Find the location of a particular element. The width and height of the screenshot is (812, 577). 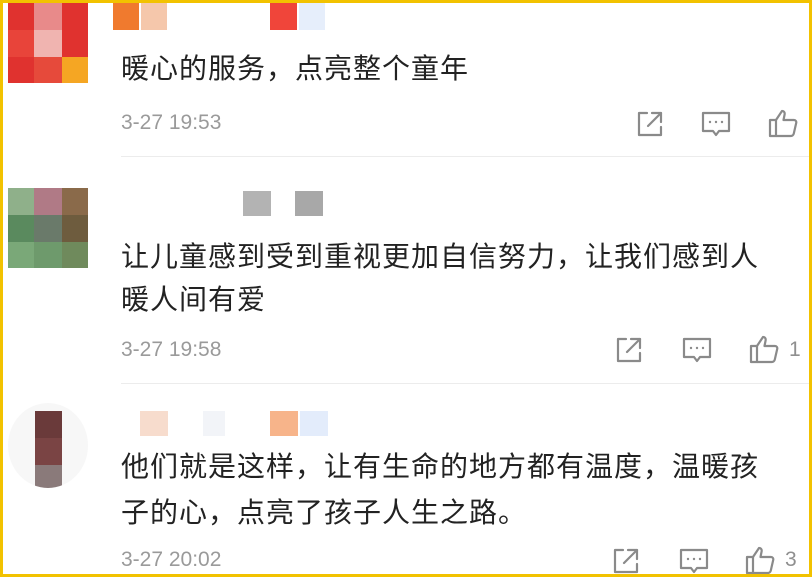

comment-text: 暖心的服务，点亮整个童年 is located at coordinates (295, 68).